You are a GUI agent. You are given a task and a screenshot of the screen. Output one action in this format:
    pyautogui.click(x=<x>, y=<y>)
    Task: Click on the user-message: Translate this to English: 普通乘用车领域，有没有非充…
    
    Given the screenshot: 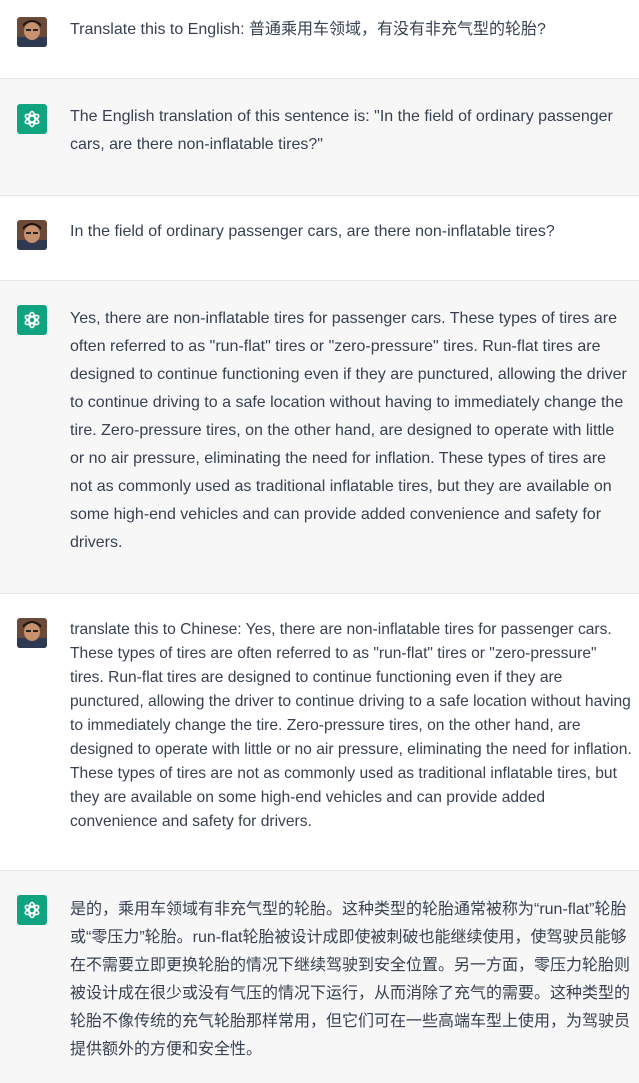 What is the action you would take?
    pyautogui.click(x=319, y=39)
    